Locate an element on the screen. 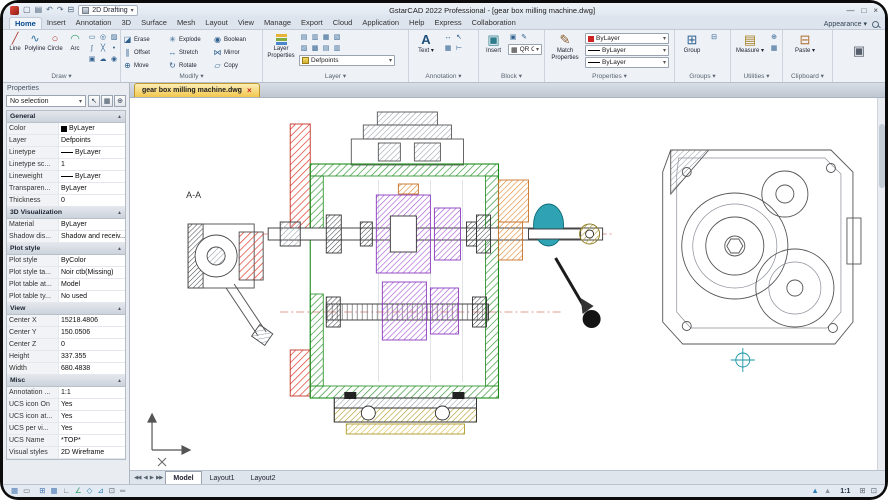 The width and height of the screenshot is (888, 500). dimension-style-icon: ⊢ is located at coordinates (459, 49).